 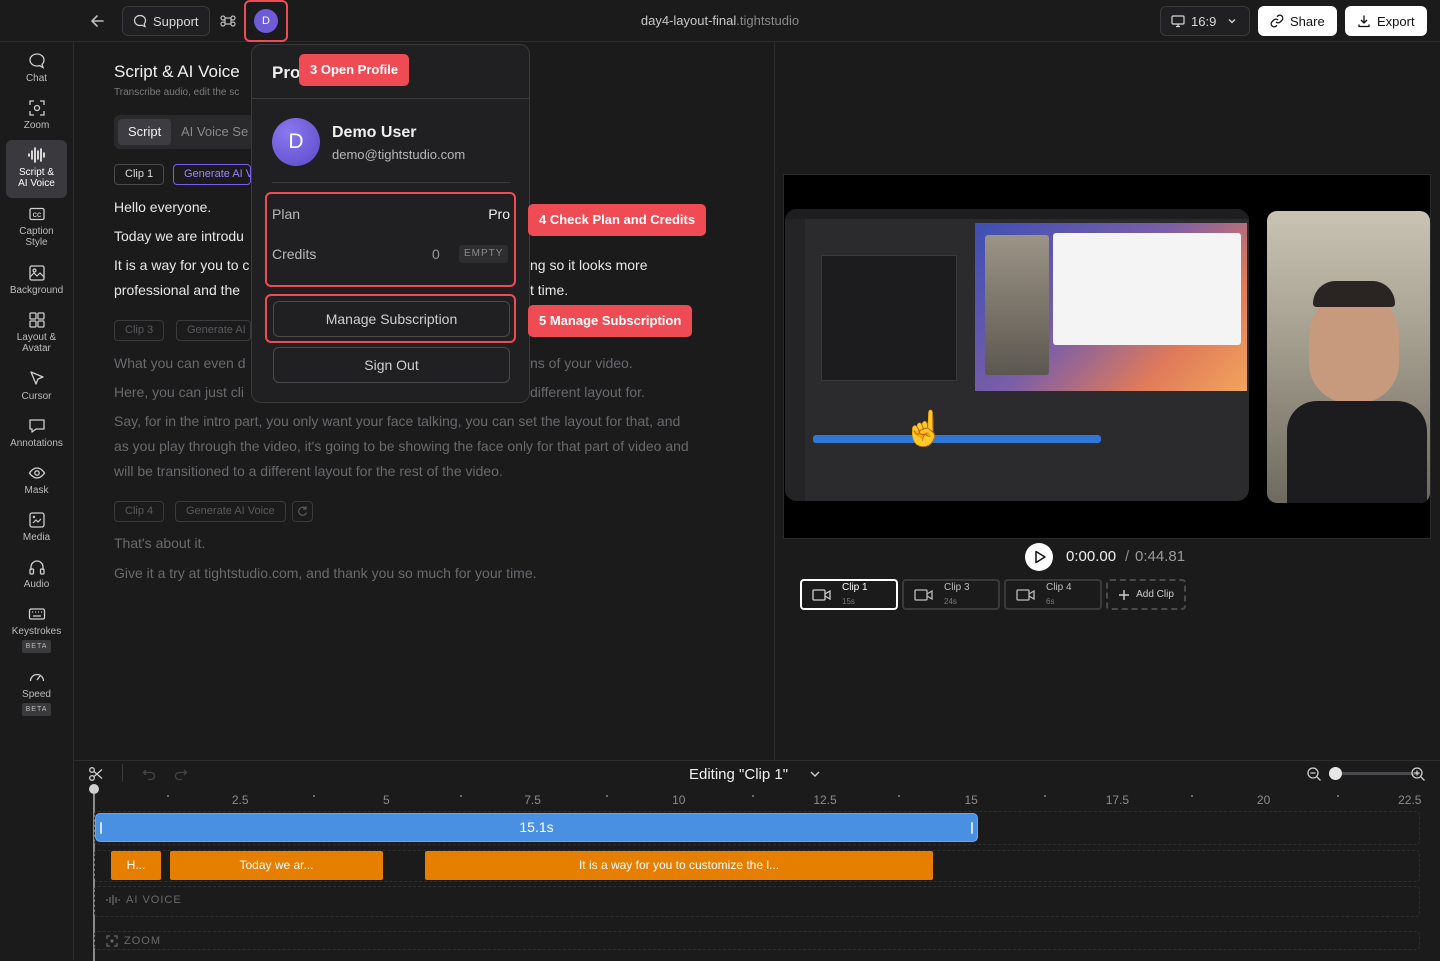 What do you see at coordinates (1297, 21) in the screenshot?
I see `share-button: Share` at bounding box center [1297, 21].